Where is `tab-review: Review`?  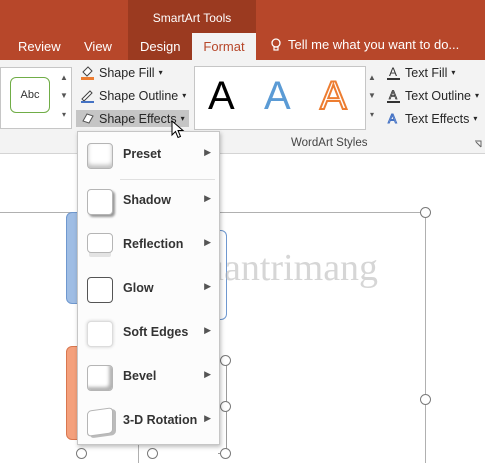
tab-review: Review is located at coordinates (39, 46).